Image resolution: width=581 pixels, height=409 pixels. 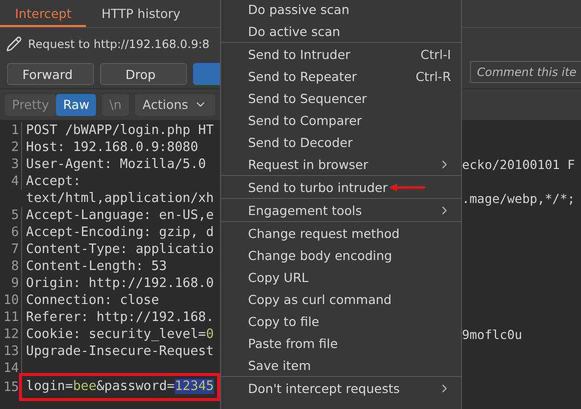 What do you see at coordinates (11, 249) in the screenshot?
I see `line-number: 7` at bounding box center [11, 249].